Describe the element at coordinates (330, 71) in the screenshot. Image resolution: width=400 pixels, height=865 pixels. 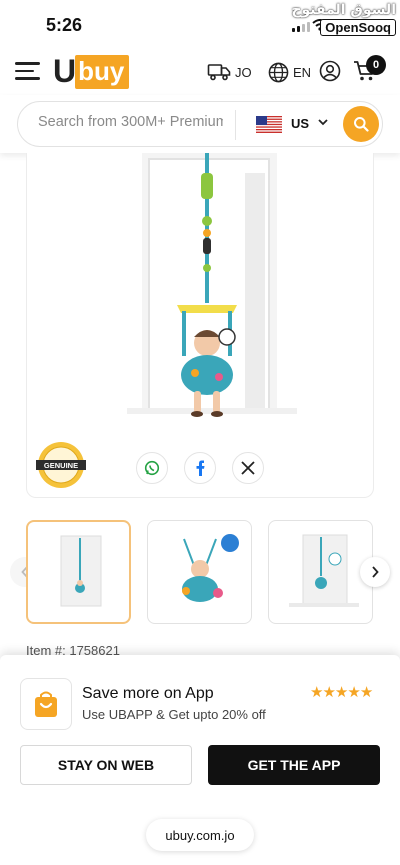
I see `user-account-icon` at that location.